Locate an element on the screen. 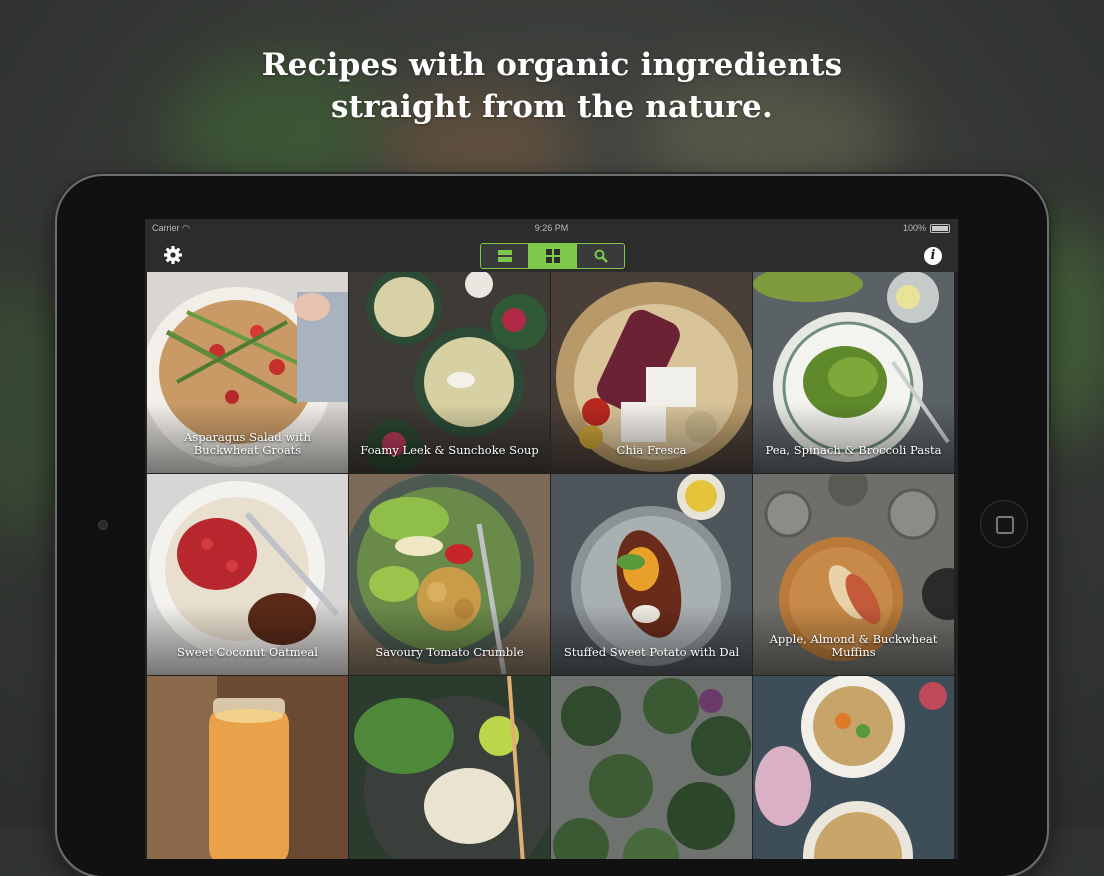 The height and width of the screenshot is (876, 1104). recipe-title: Asparagus Salad with Buckwheat Groats is located at coordinates (247, 443).